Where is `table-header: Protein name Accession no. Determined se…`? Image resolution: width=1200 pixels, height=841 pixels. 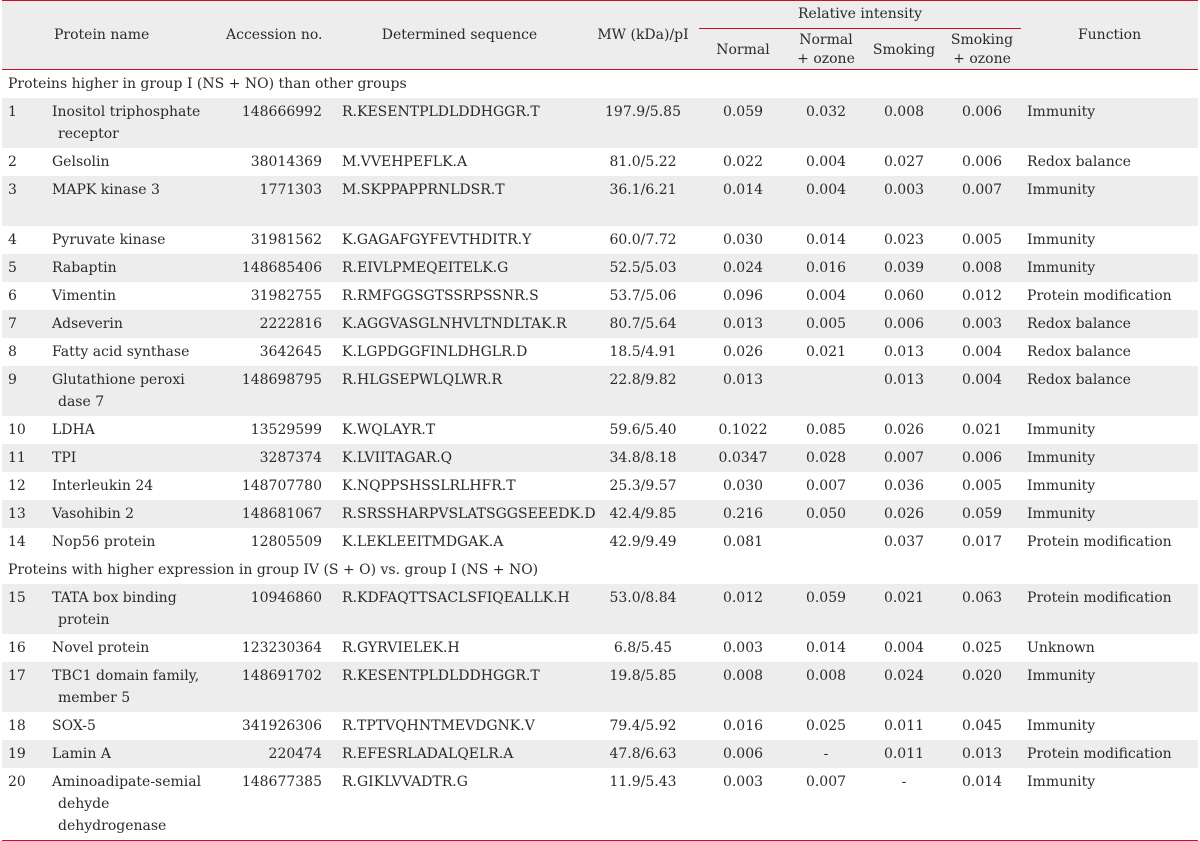
table-header: Protein name Accession no. Determined se… is located at coordinates (600, 35).